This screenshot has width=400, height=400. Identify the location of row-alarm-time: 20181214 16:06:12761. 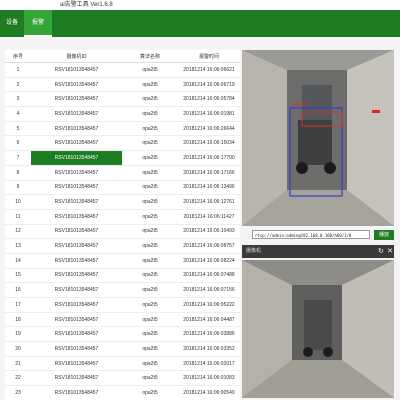
(209, 202).